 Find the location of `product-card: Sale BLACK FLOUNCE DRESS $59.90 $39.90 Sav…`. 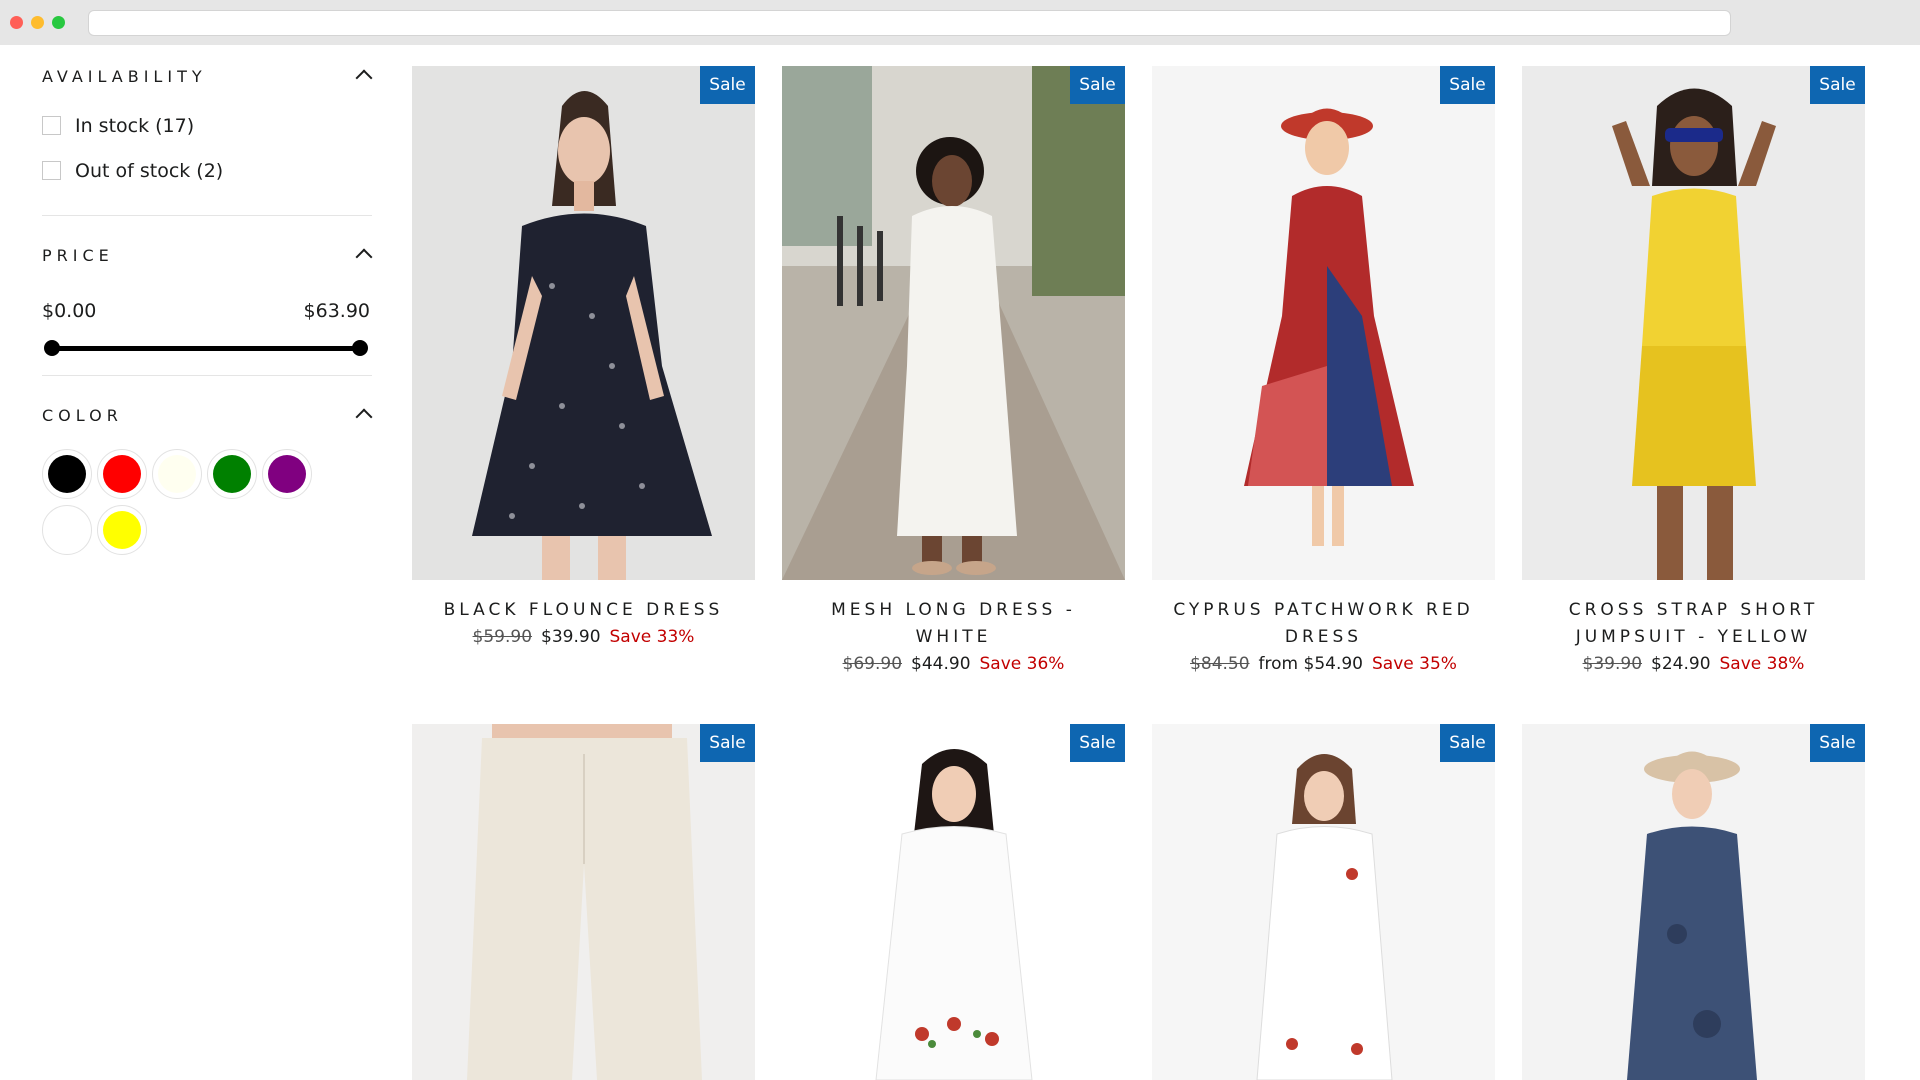

product-card: Sale BLACK FLOUNCE DRESS $59.90 $39.90 Sav… is located at coordinates (583, 356).